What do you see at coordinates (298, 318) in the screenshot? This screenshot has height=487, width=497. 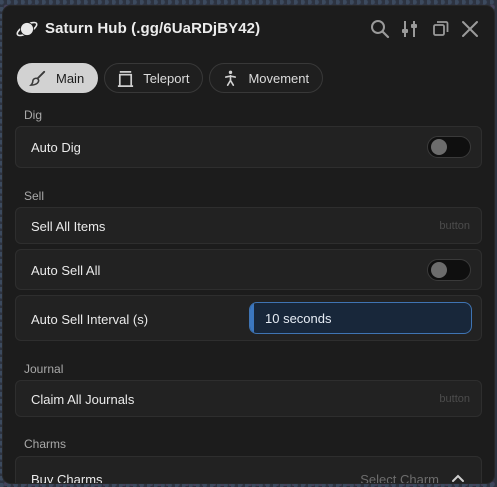 I see `slider-value: 10 seconds` at bounding box center [298, 318].